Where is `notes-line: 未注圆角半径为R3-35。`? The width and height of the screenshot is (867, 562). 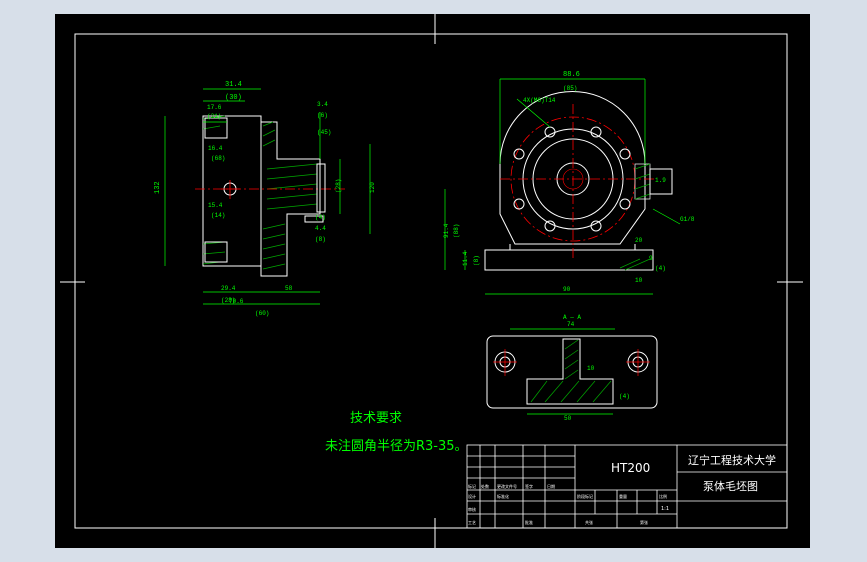 notes-line: 未注圆角半径为R3-35。 is located at coordinates (396, 446).